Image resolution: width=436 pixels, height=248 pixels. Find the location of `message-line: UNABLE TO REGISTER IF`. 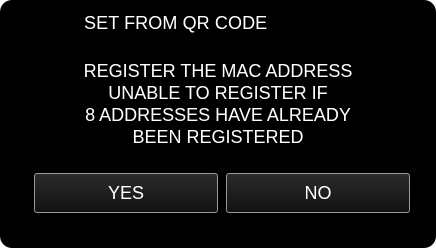

message-line: UNABLE TO REGISTER IF is located at coordinates (218, 93).